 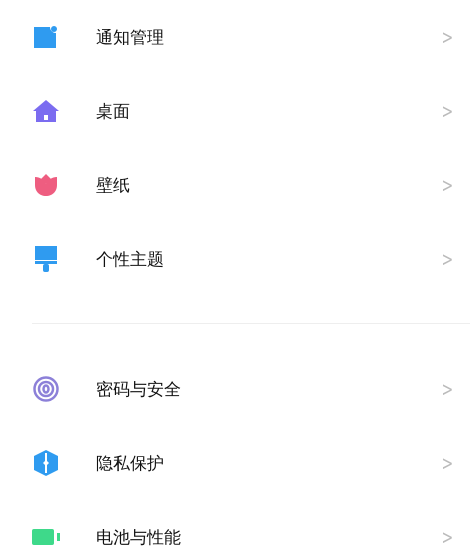 What do you see at coordinates (46, 37) in the screenshot?
I see `notification-icon` at bounding box center [46, 37].